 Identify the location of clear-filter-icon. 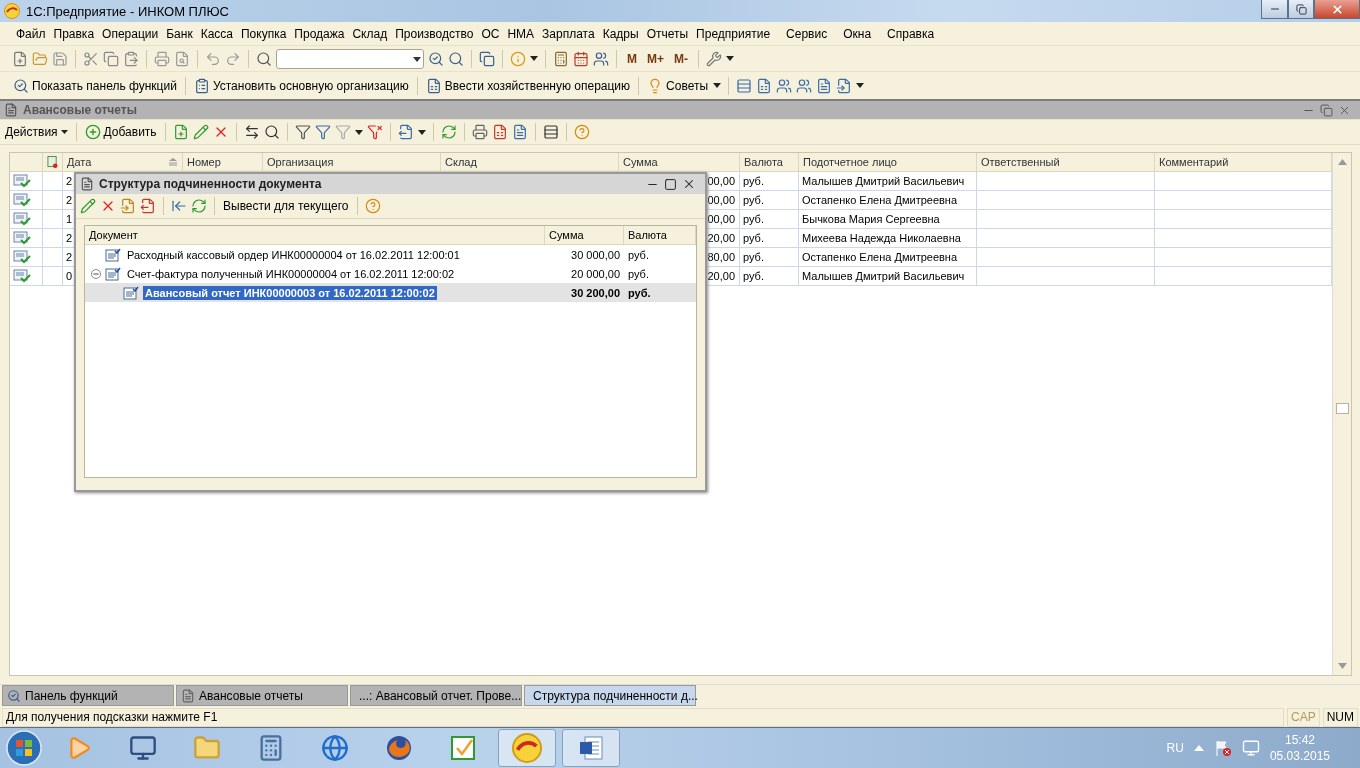
(374, 132).